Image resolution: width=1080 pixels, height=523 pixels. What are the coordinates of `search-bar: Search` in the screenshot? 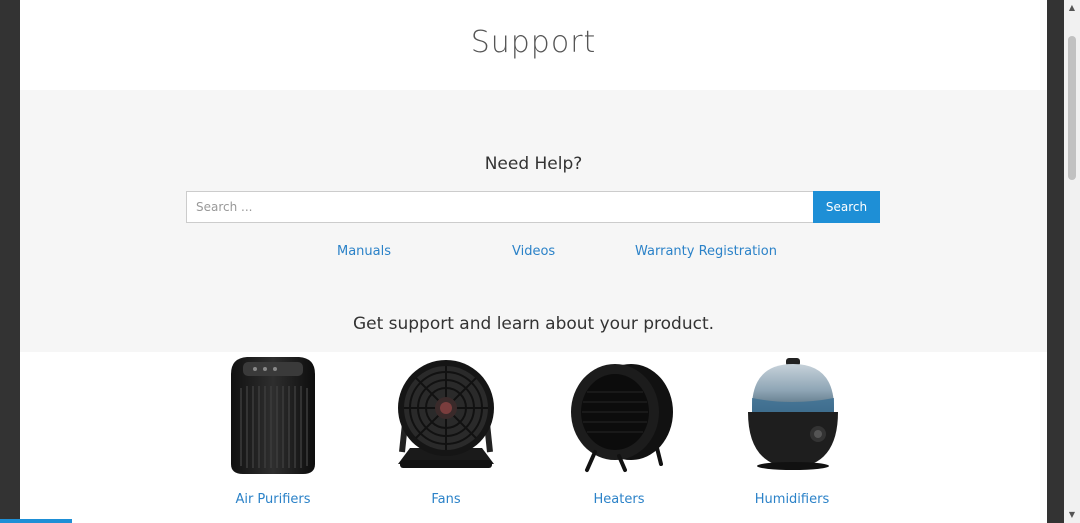 It's located at (533, 207).